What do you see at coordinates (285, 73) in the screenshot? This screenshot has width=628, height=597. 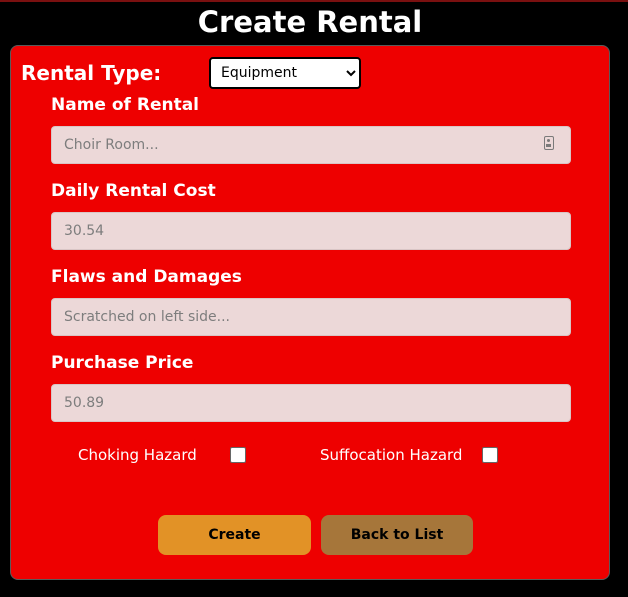 I see `rental-type-select: Equipment` at bounding box center [285, 73].